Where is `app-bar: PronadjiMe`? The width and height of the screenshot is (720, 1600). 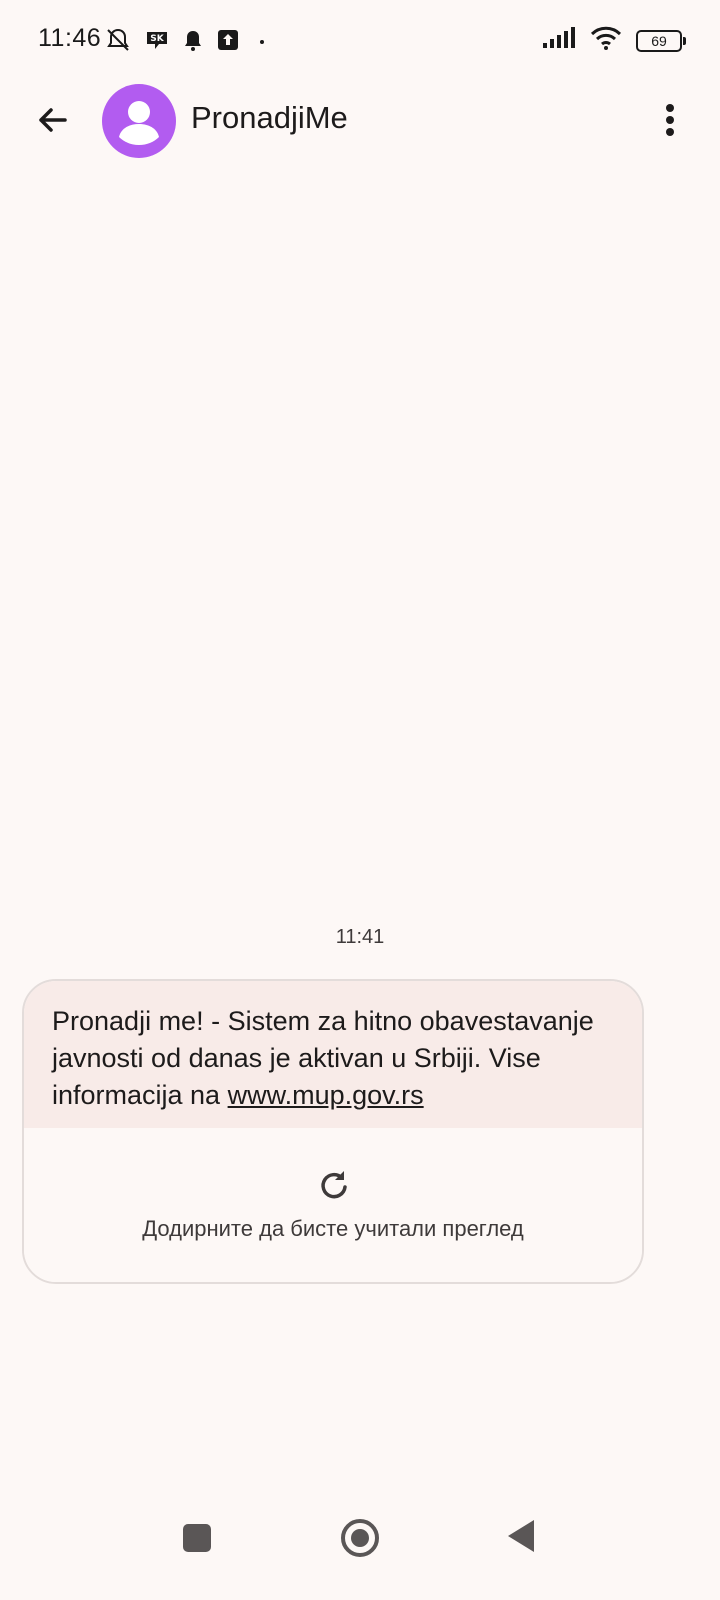
app-bar: PronadjiMe is located at coordinates (360, 120).